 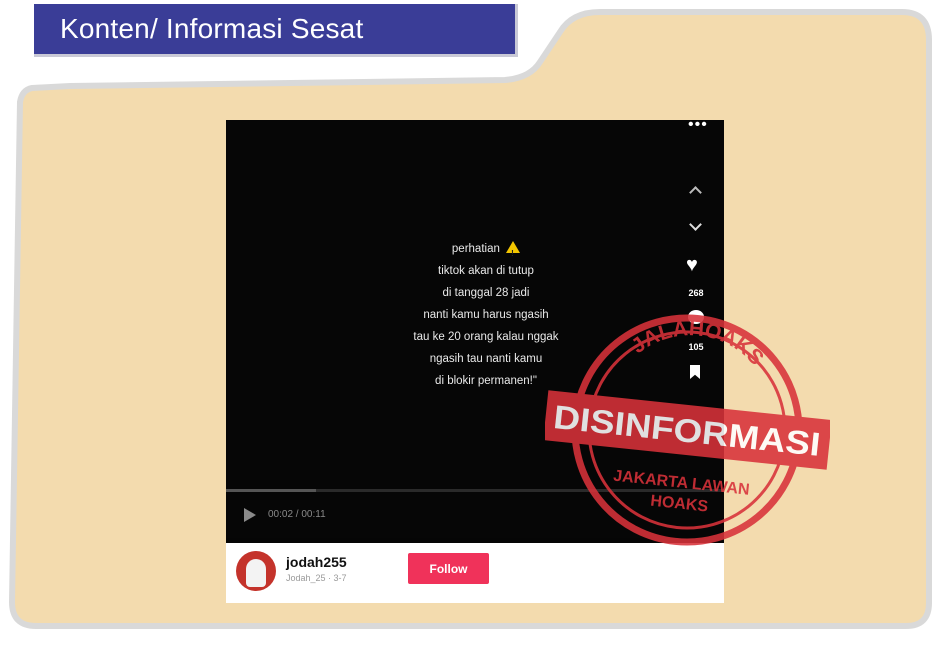 I want to click on caption-line: di tanggal 28 jadi, so click(x=486, y=293).